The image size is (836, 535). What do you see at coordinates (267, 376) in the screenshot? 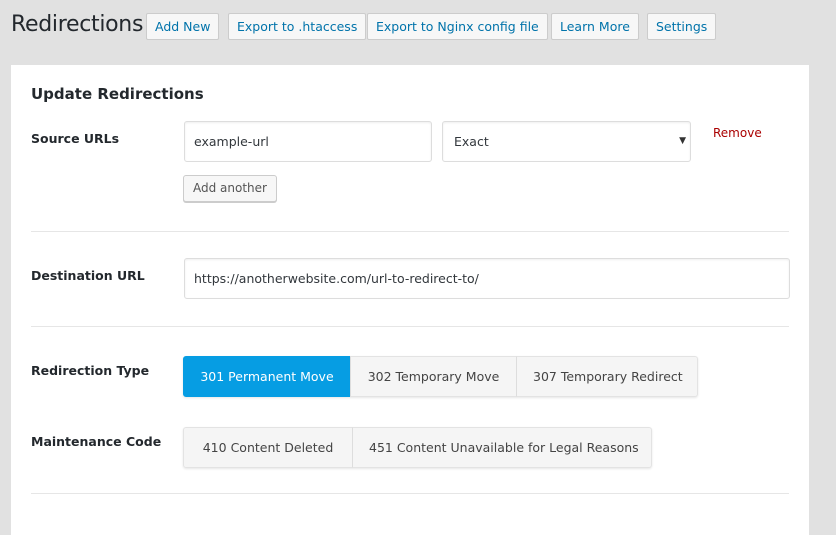
I see `redirect-301-button: 301 Permanent Move` at bounding box center [267, 376].